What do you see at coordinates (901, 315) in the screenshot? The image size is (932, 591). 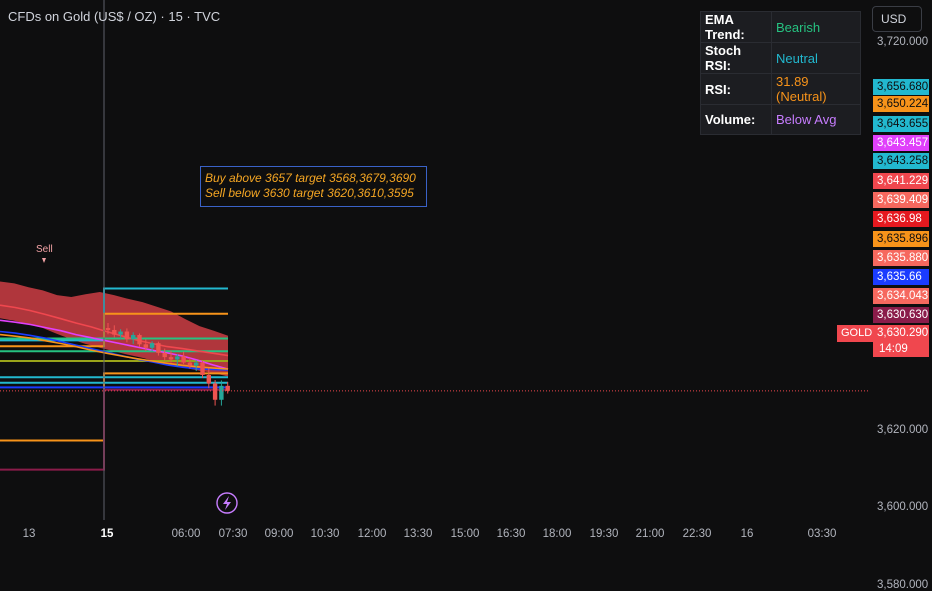 I see `price-tag: 3,630.630` at bounding box center [901, 315].